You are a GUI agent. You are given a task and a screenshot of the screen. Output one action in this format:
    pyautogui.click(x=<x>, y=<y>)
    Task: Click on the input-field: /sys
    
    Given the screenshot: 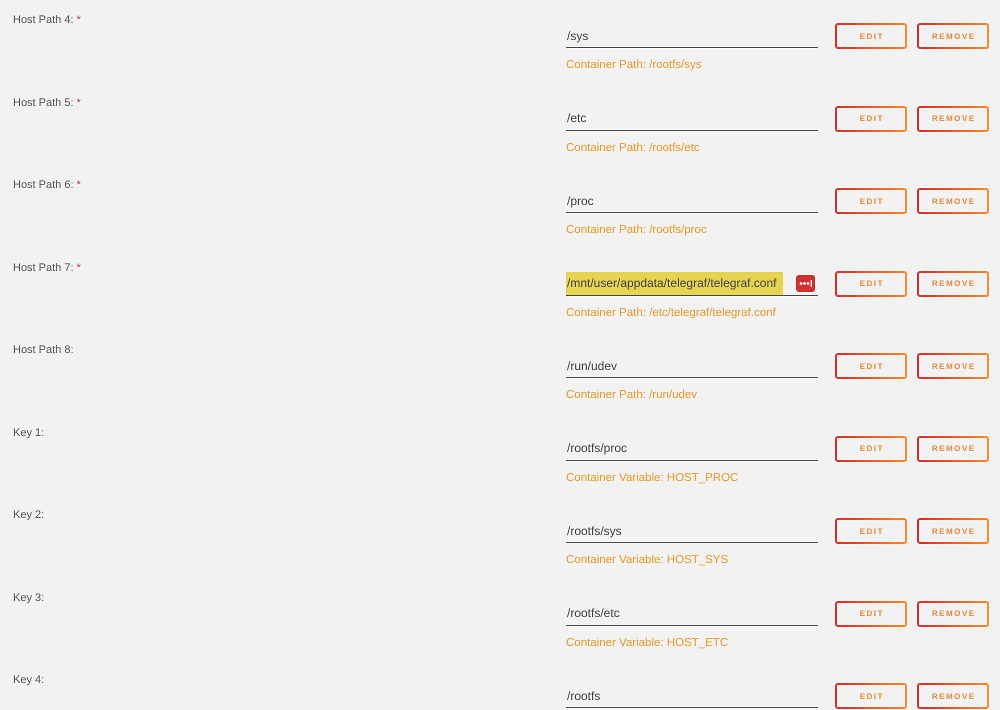 What is the action you would take?
    pyautogui.click(x=692, y=36)
    